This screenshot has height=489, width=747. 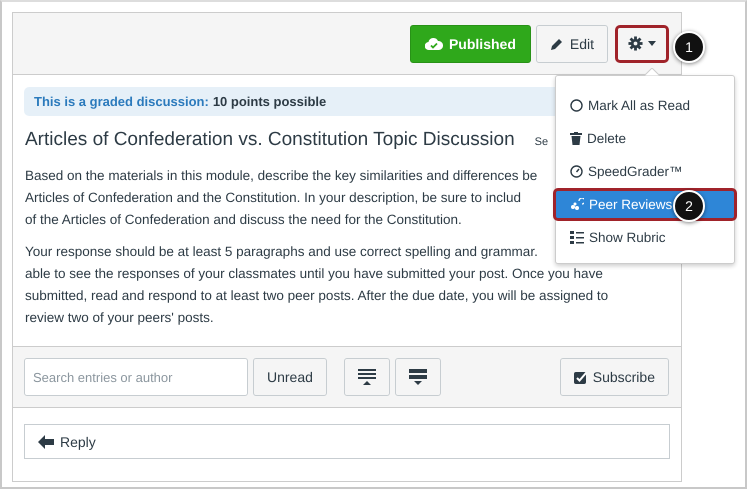 What do you see at coordinates (281, 252) in the screenshot?
I see `body-text: Your response should be at least 5 paragraphs and use correct spelling and grammar.` at bounding box center [281, 252].